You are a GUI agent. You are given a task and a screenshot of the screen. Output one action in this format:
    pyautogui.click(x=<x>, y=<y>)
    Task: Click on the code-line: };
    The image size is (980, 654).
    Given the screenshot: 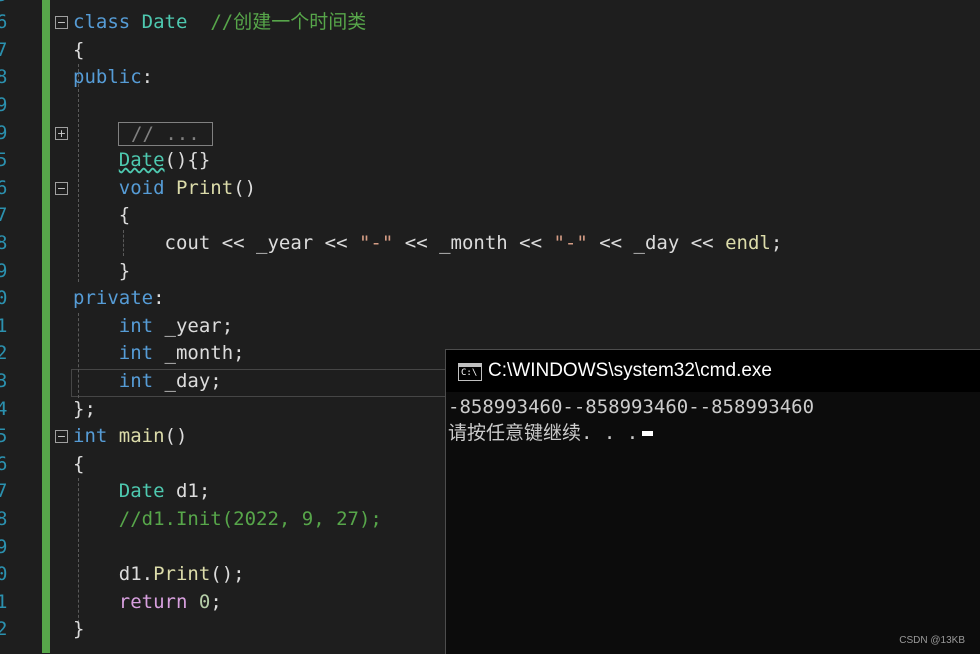 What is the action you would take?
    pyautogui.click(x=84, y=409)
    